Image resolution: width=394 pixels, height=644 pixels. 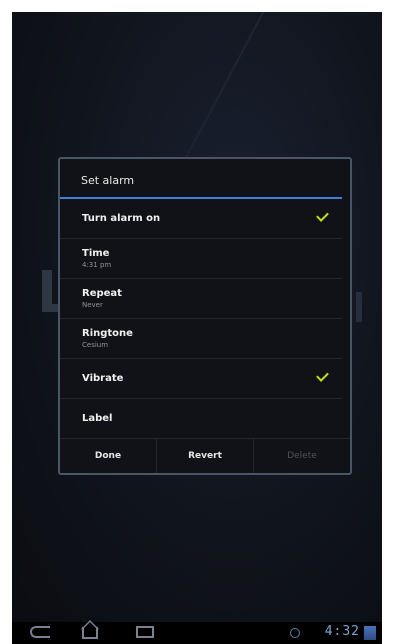 What do you see at coordinates (108, 456) in the screenshot?
I see `done-button: Done` at bounding box center [108, 456].